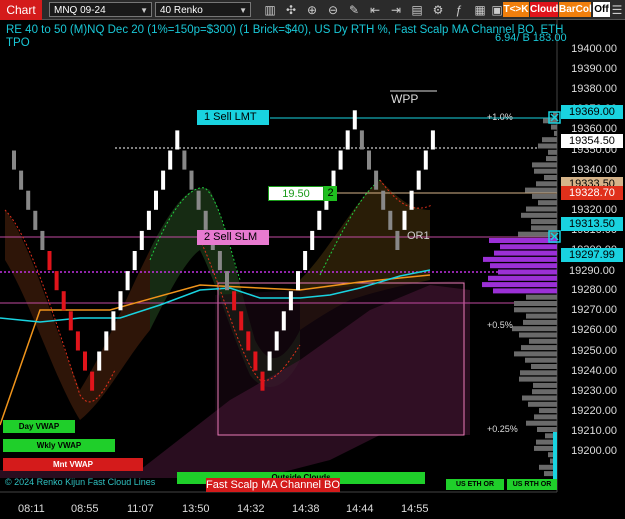 The width and height of the screenshot is (625, 519). What do you see at coordinates (594, 49) in the screenshot?
I see `price-axis-label: 19400.00` at bounding box center [594, 49].